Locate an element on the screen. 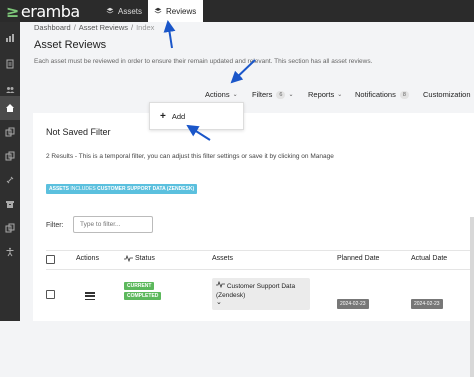 This screenshot has height=377, width=474. select-all-checkbox is located at coordinates (50, 259).